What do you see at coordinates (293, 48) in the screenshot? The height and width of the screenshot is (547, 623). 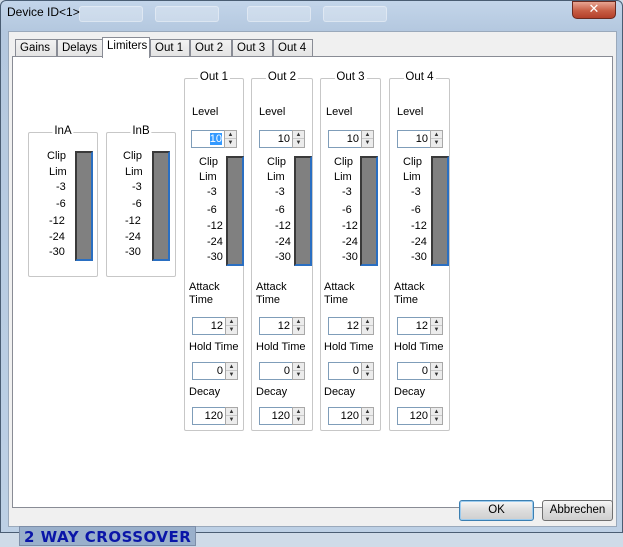 I see `tab-out4: Out 4` at bounding box center [293, 48].